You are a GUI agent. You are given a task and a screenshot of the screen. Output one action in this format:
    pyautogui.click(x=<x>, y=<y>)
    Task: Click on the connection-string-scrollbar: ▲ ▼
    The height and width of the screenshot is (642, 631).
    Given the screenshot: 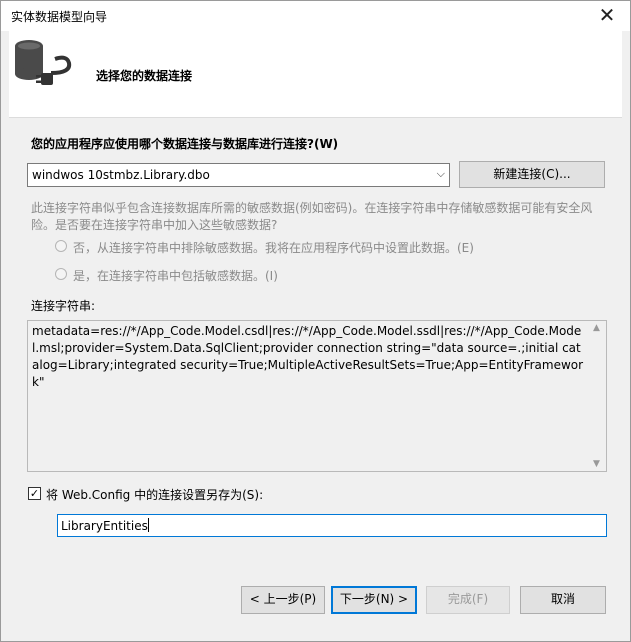 What is the action you would take?
    pyautogui.click(x=597, y=396)
    